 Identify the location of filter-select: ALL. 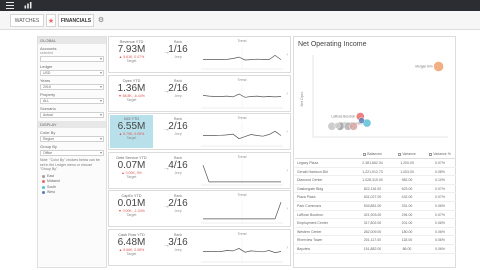
(72, 101).